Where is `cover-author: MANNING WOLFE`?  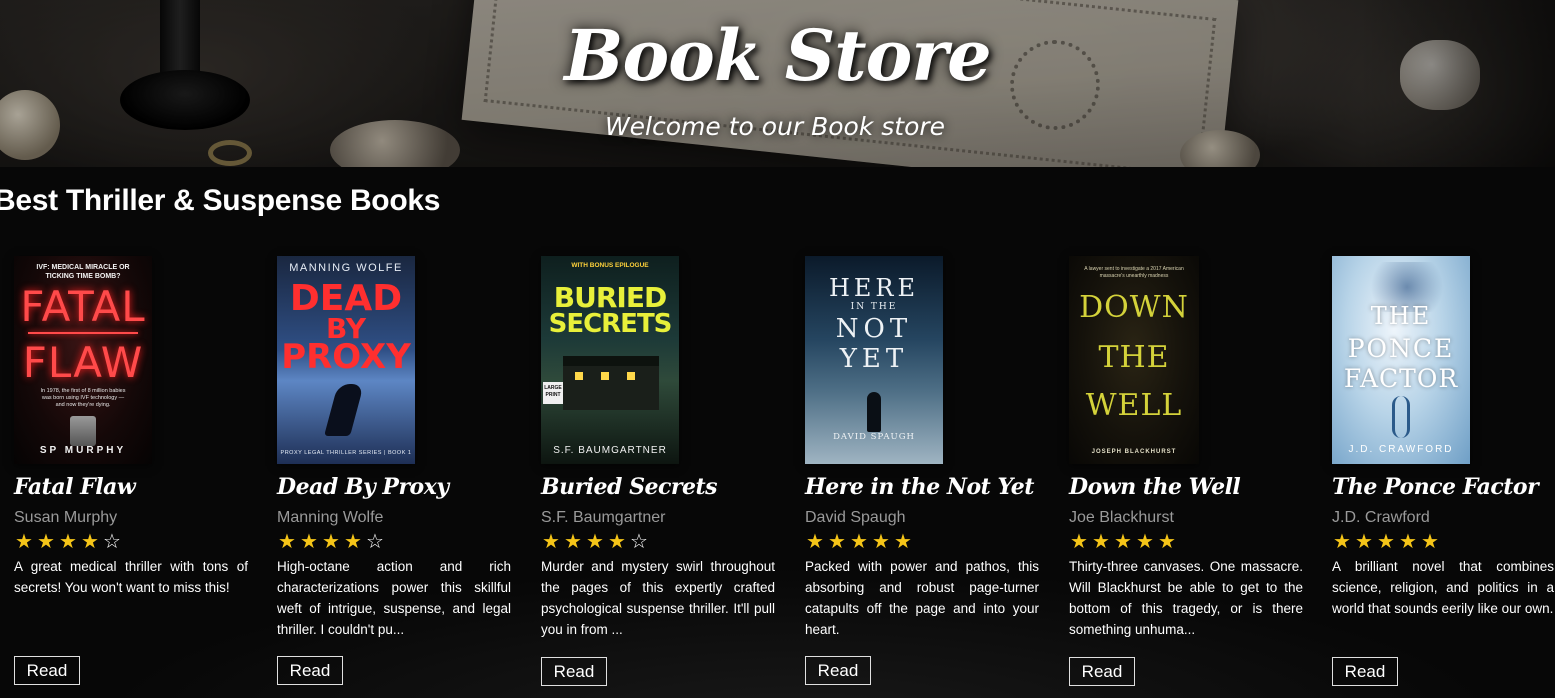 cover-author: MANNING WOLFE is located at coordinates (346, 268).